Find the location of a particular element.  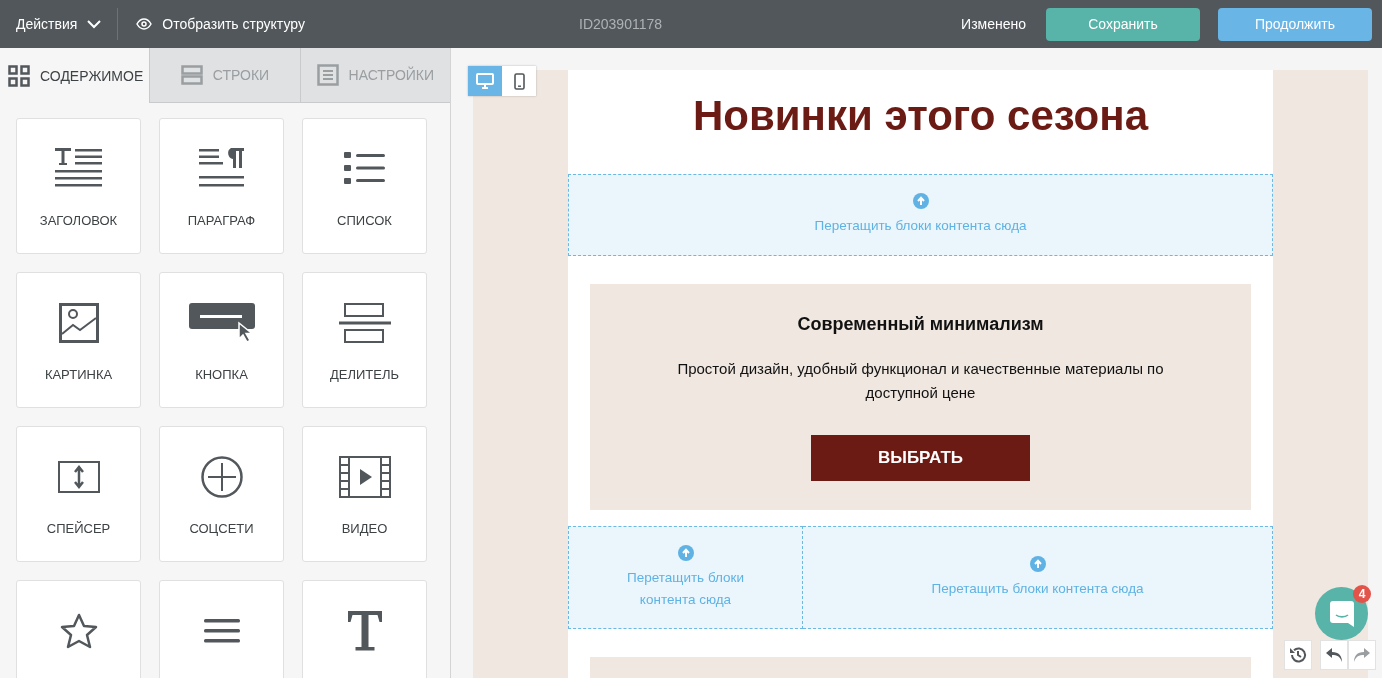

email-title: Новинки этого сезона is located at coordinates (921, 116).